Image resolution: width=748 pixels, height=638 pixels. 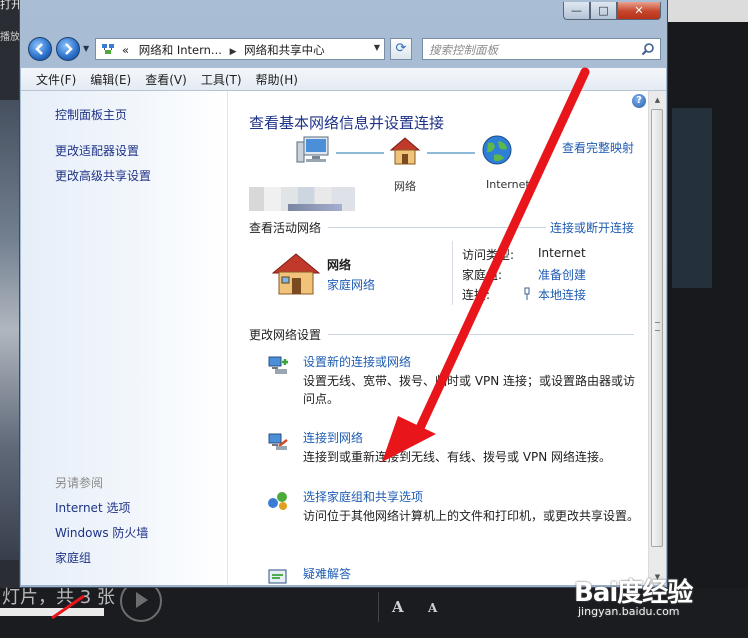 I want to click on menu-view: 查看(V), so click(x=166, y=79).